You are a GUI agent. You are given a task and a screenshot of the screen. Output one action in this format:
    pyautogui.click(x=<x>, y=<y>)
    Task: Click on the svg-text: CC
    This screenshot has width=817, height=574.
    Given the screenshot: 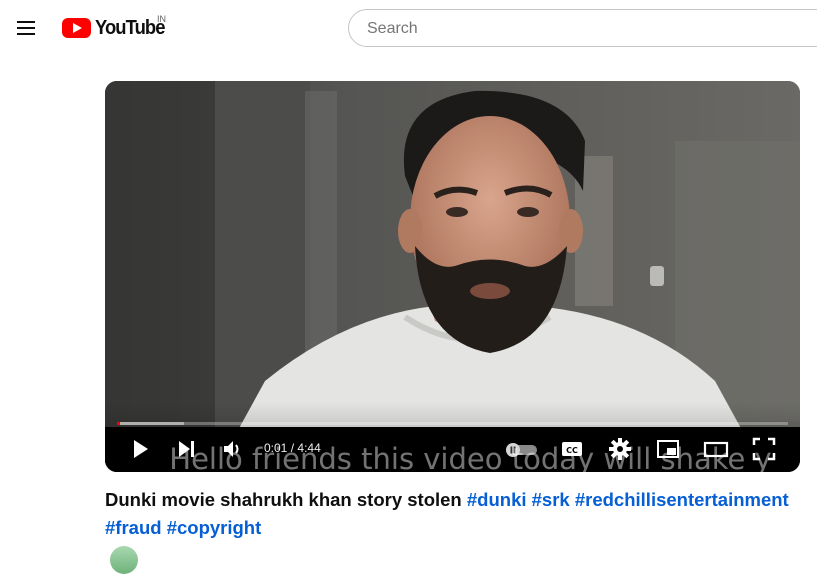 What is the action you would take?
    pyautogui.click(x=572, y=450)
    